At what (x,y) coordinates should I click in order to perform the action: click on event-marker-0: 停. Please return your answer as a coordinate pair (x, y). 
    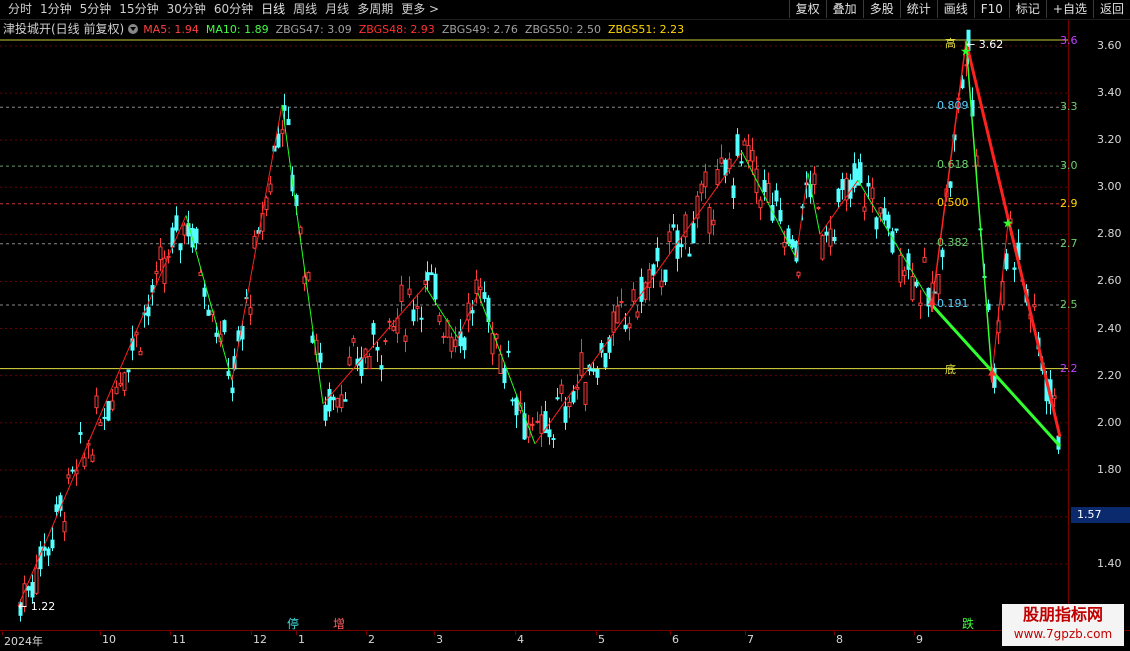
    Looking at the image, I should click on (293, 623).